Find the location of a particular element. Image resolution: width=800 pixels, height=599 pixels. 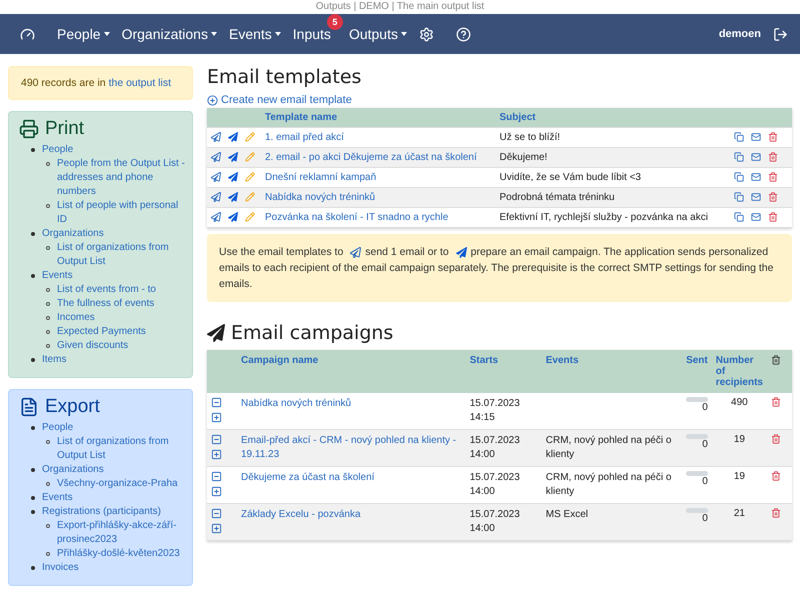

nav-item: Outputs is located at coordinates (377, 34).